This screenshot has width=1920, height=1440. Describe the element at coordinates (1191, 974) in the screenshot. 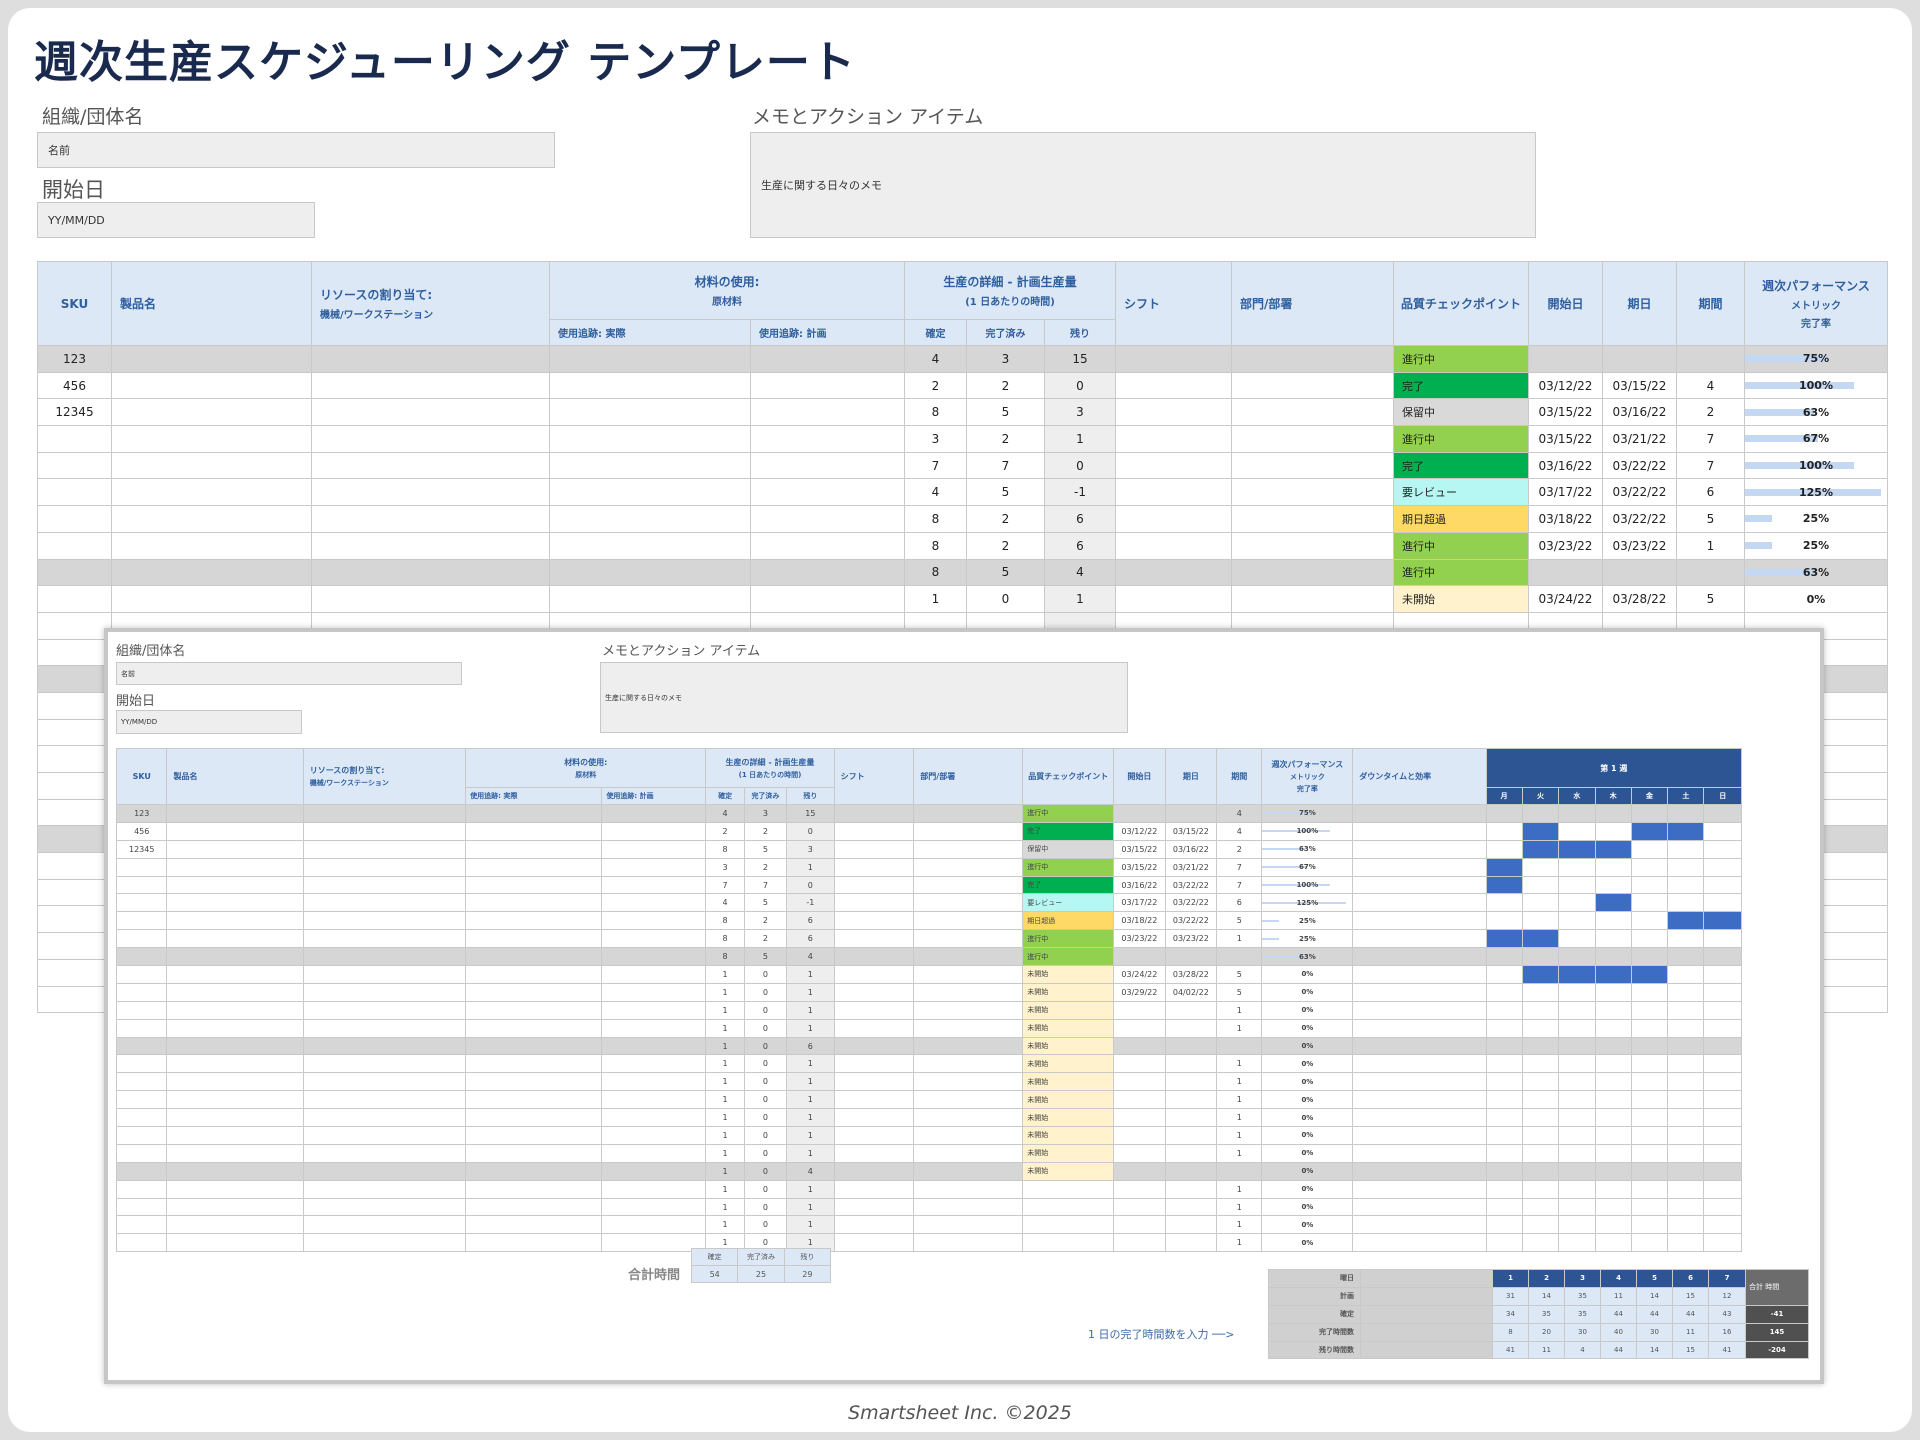

I see `due-date-cell: 03/28/22` at that location.